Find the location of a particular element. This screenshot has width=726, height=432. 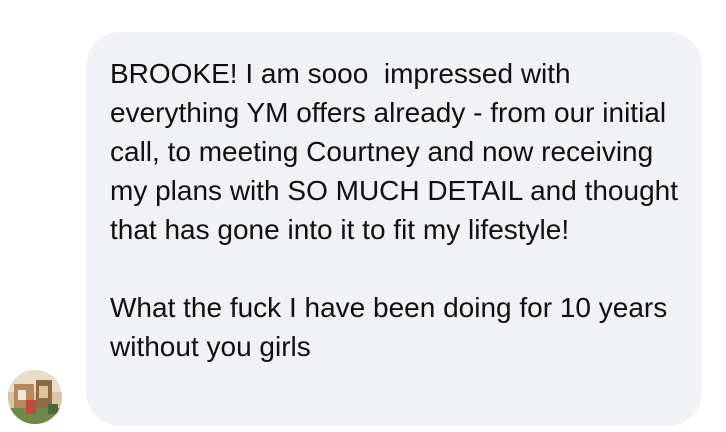

sender-avatar is located at coordinates (35, 397).